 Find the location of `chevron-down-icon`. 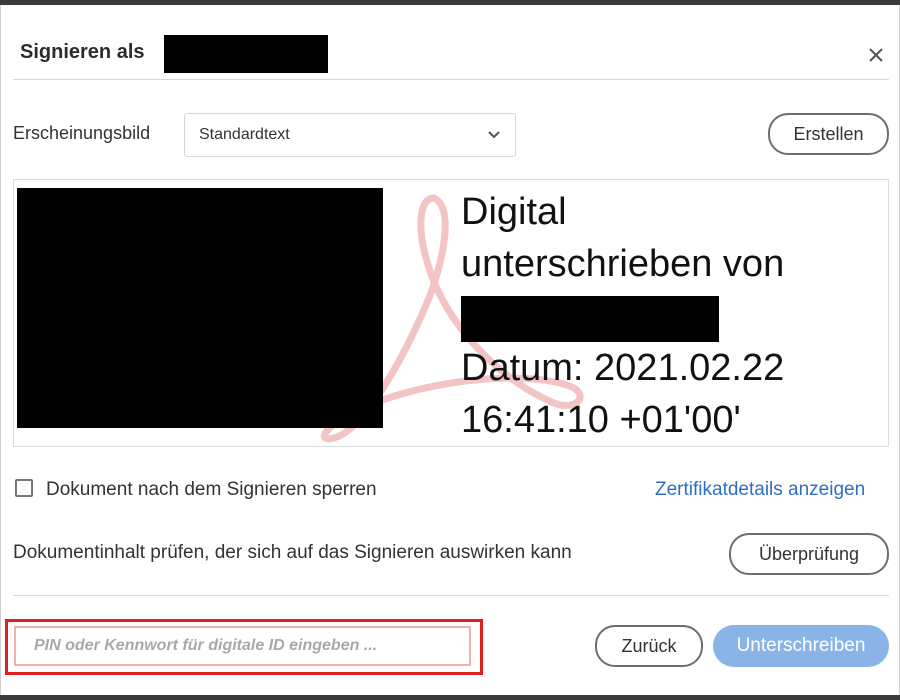

chevron-down-icon is located at coordinates (494, 135).